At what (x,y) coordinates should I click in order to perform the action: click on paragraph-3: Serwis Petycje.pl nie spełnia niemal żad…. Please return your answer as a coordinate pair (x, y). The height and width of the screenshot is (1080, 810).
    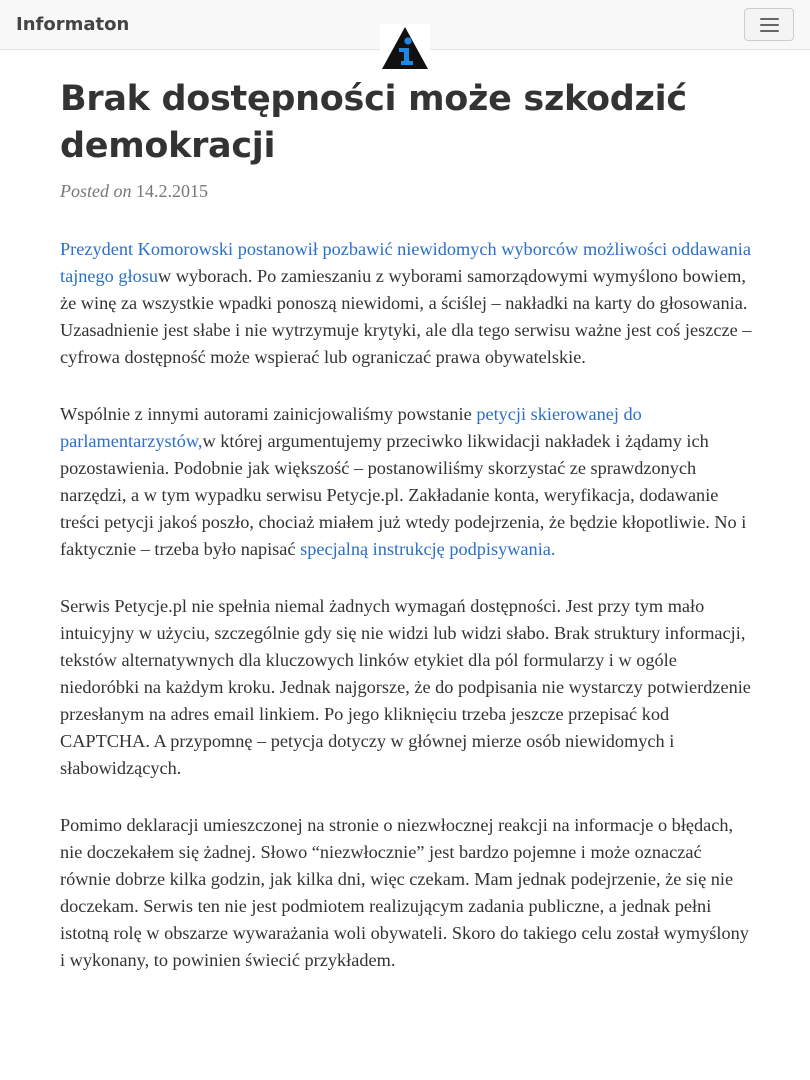
    Looking at the image, I should click on (405, 687).